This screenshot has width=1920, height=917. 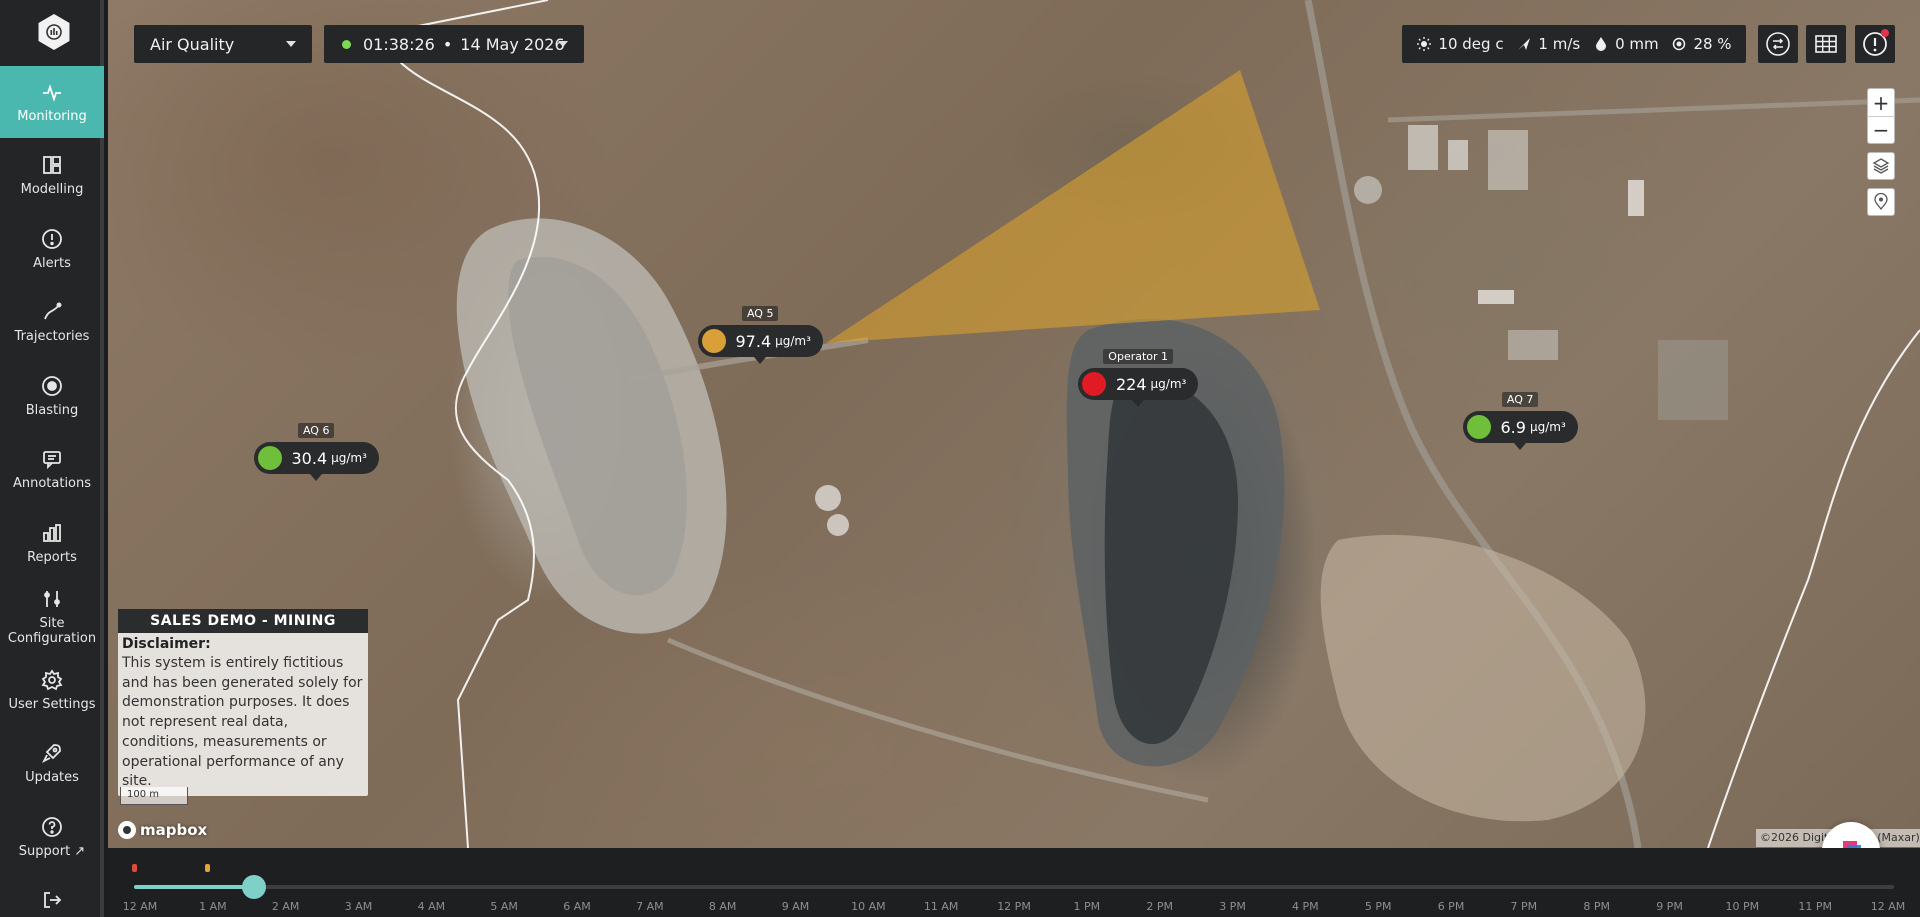 I want to click on timeline-thumb, so click(x=254, y=887).